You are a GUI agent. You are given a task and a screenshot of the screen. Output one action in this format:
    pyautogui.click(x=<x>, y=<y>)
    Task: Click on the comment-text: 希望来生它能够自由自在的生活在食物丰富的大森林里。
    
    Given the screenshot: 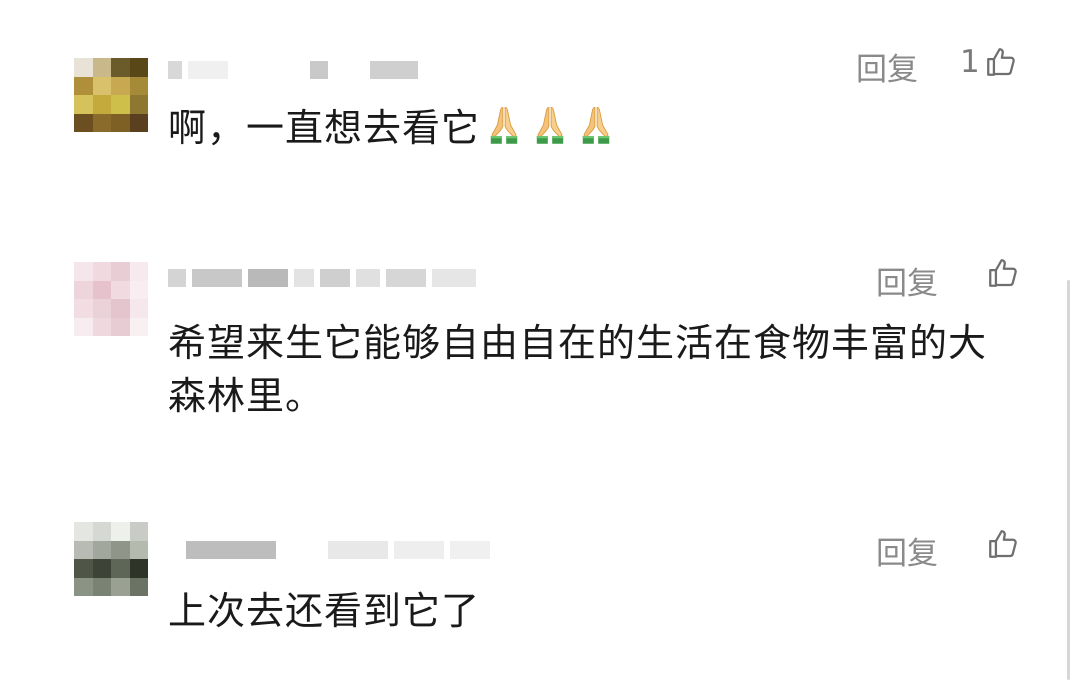 What is the action you would take?
    pyautogui.click(x=578, y=369)
    